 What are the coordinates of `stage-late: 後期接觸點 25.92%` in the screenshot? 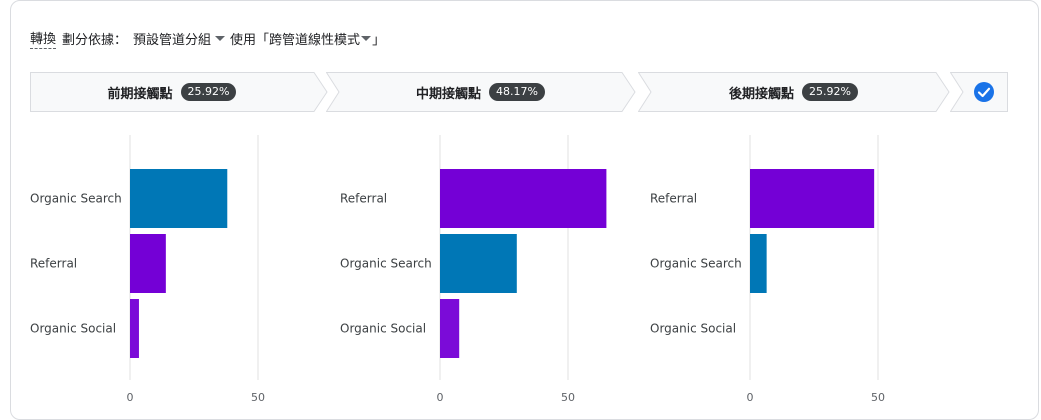 It's located at (796, 92).